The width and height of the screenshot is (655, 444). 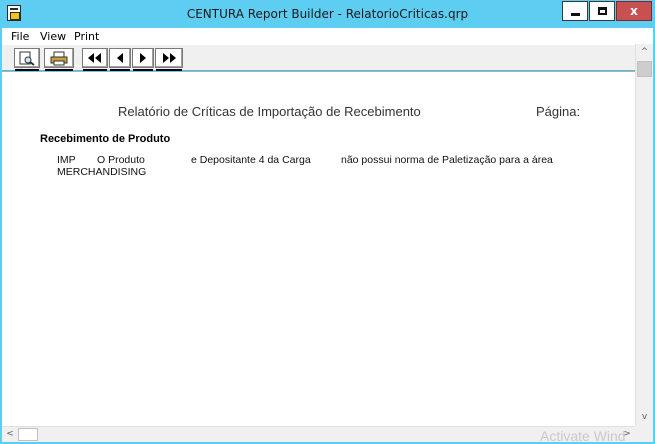 I want to click on last-page-button, so click(x=169, y=59).